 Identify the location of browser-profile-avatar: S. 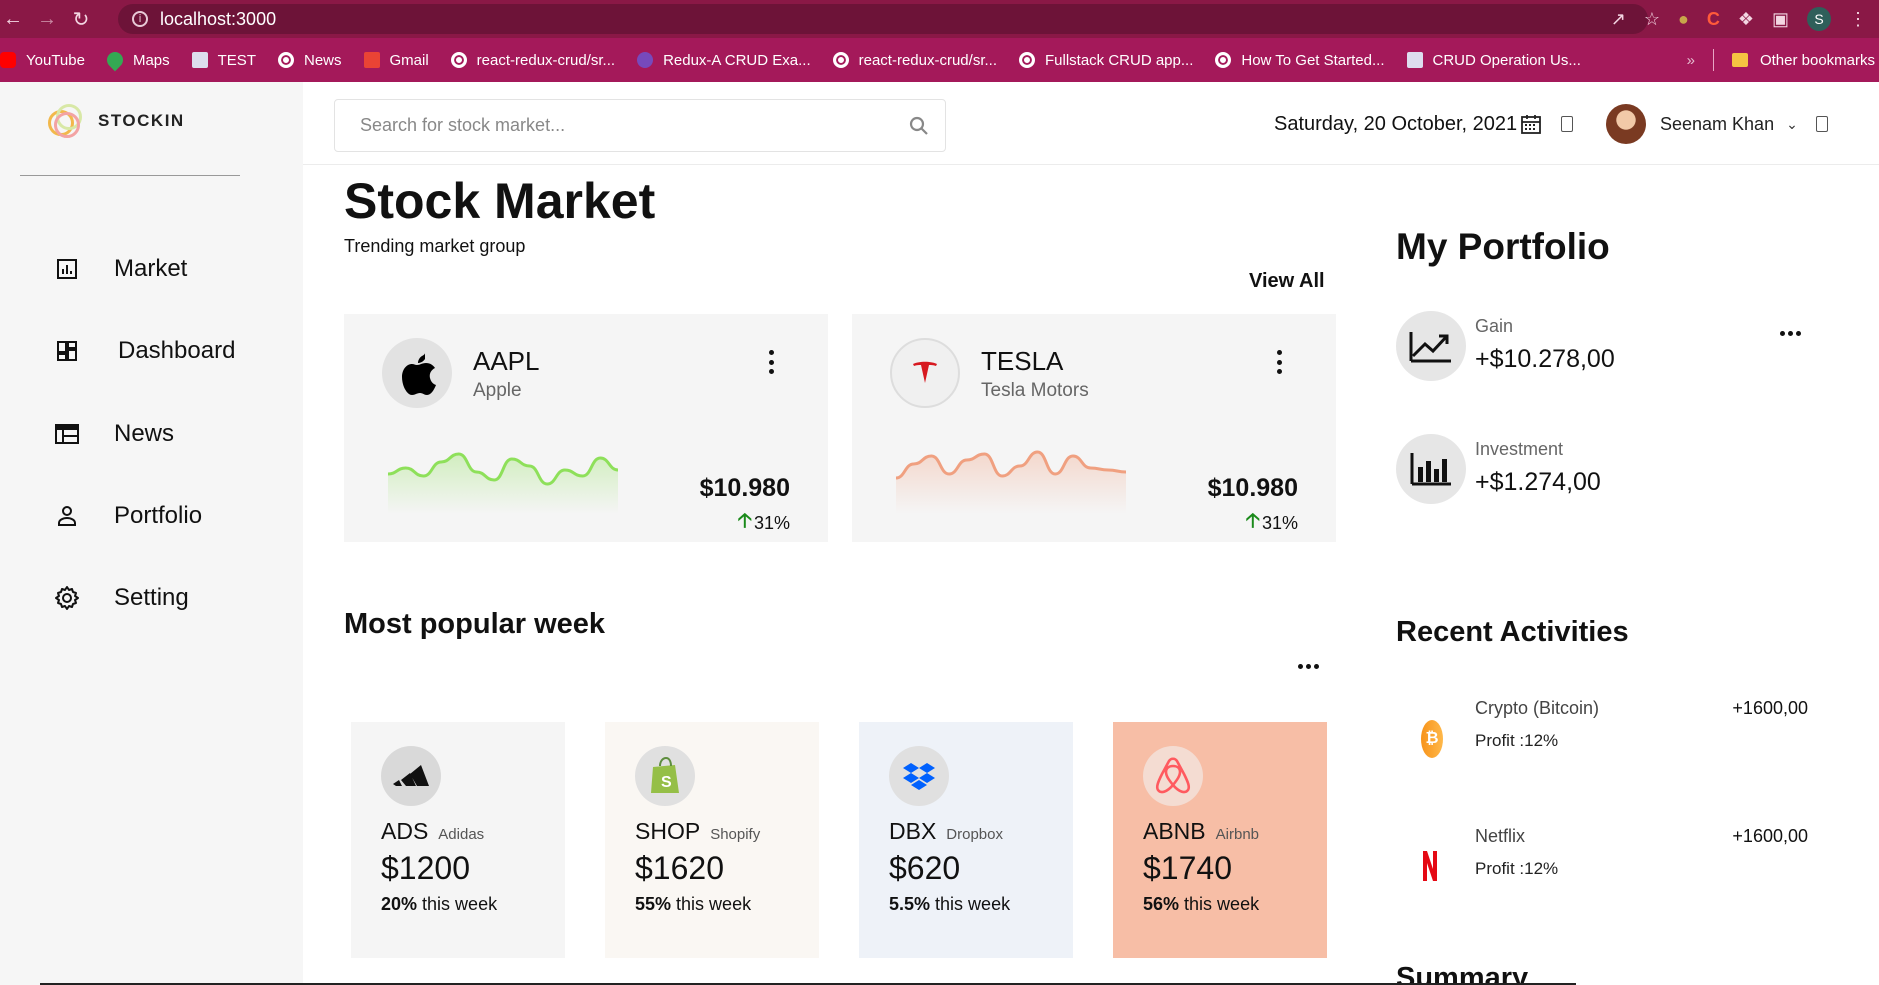
(1819, 19).